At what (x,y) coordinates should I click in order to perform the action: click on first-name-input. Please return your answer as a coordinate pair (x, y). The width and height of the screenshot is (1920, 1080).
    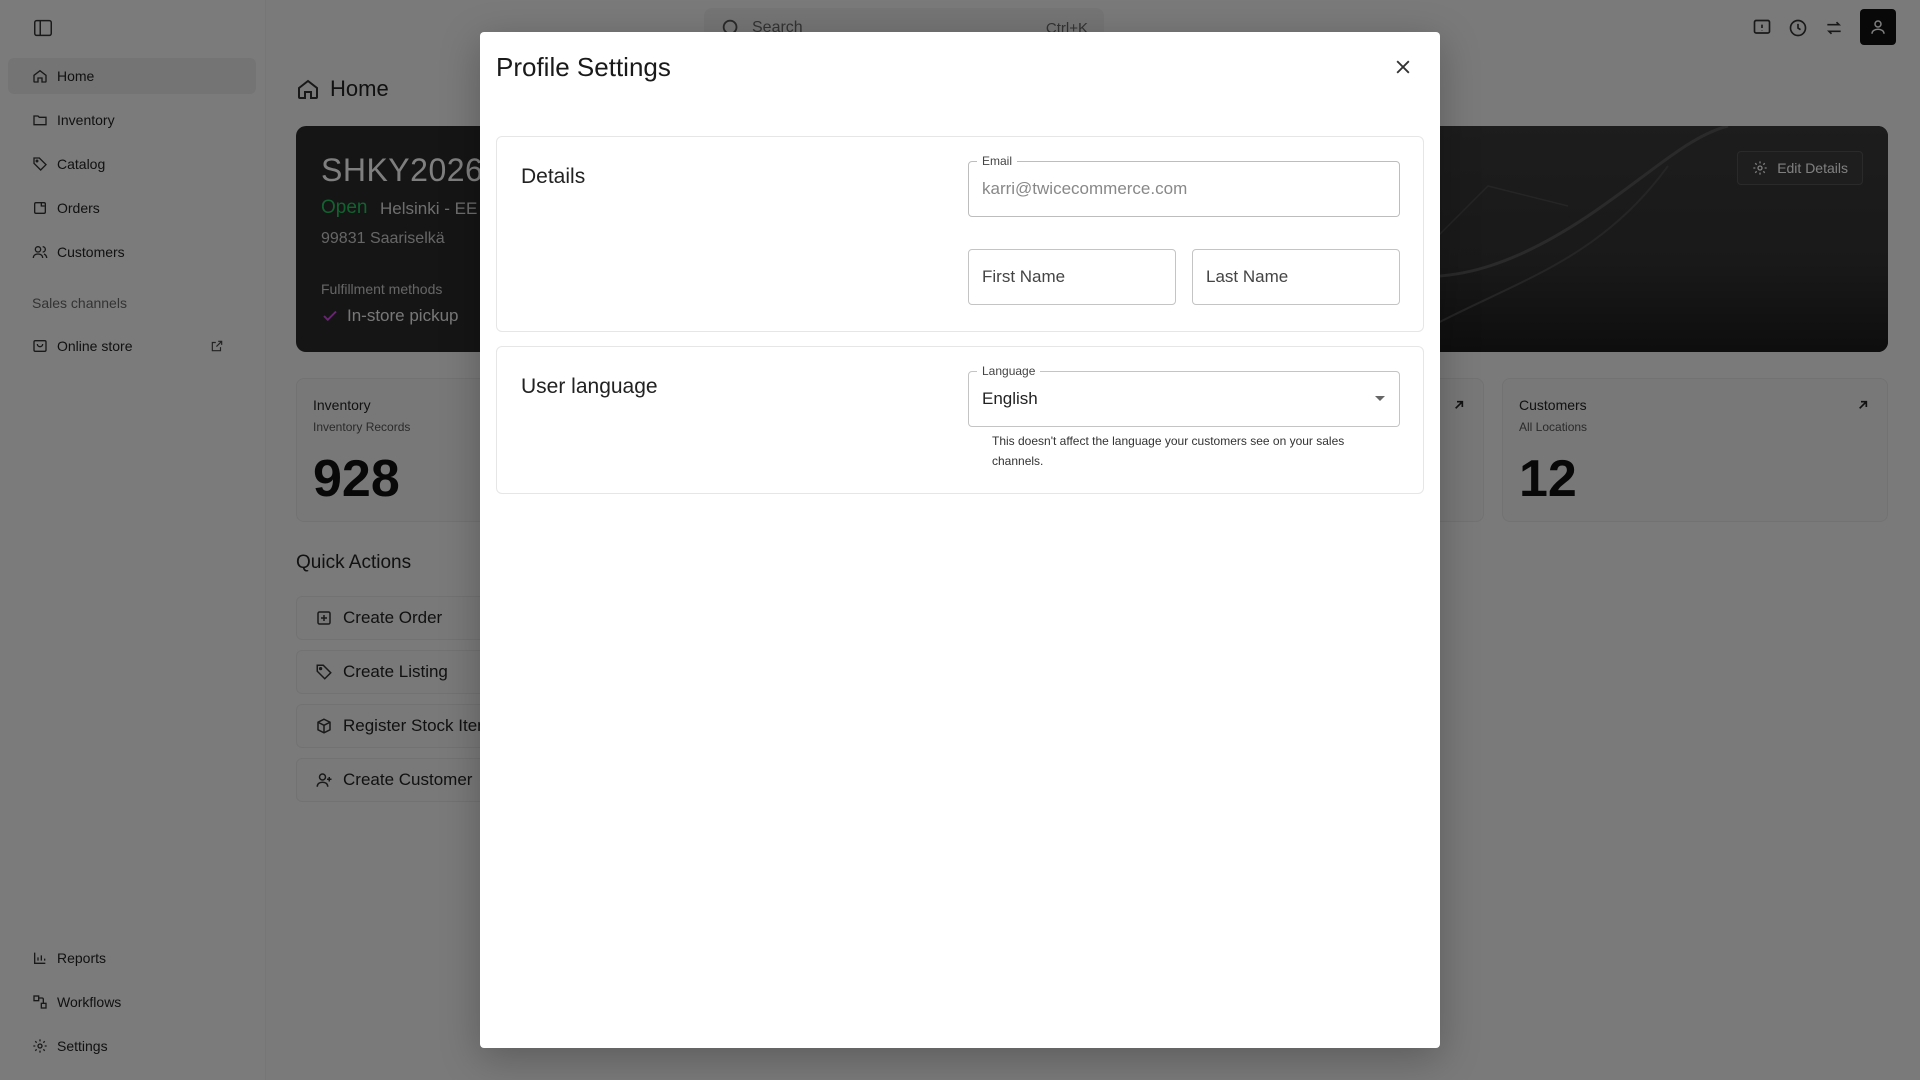
    Looking at the image, I should click on (1072, 277).